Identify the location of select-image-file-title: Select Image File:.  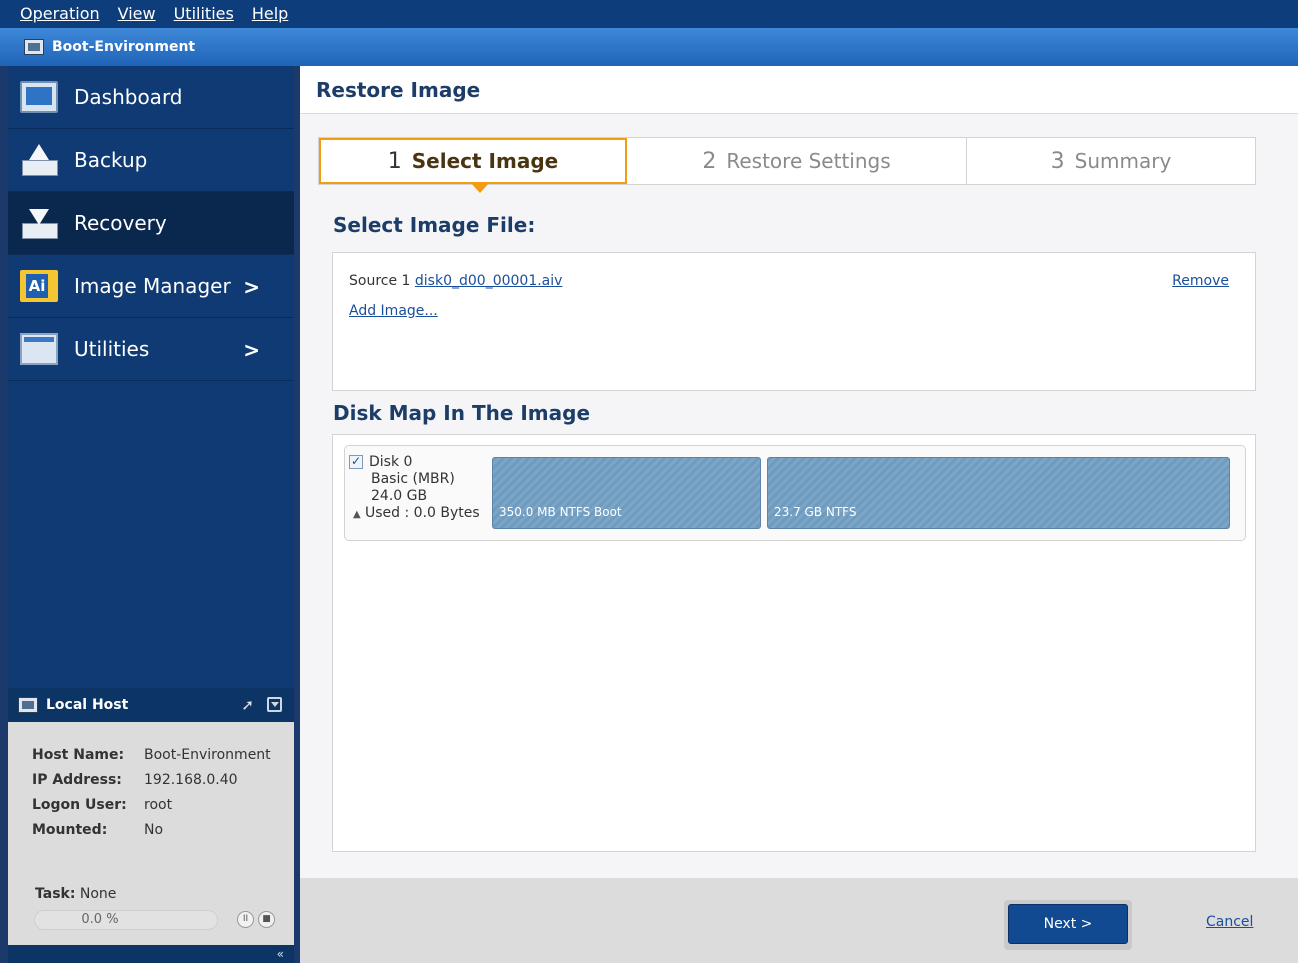
(434, 225).